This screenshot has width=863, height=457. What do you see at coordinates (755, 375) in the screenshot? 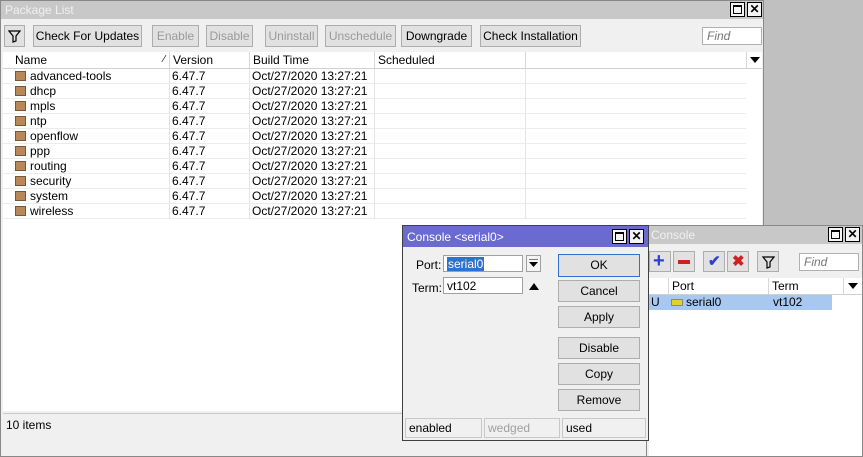
I see `console-table-body: U serial0 vt102` at bounding box center [755, 375].